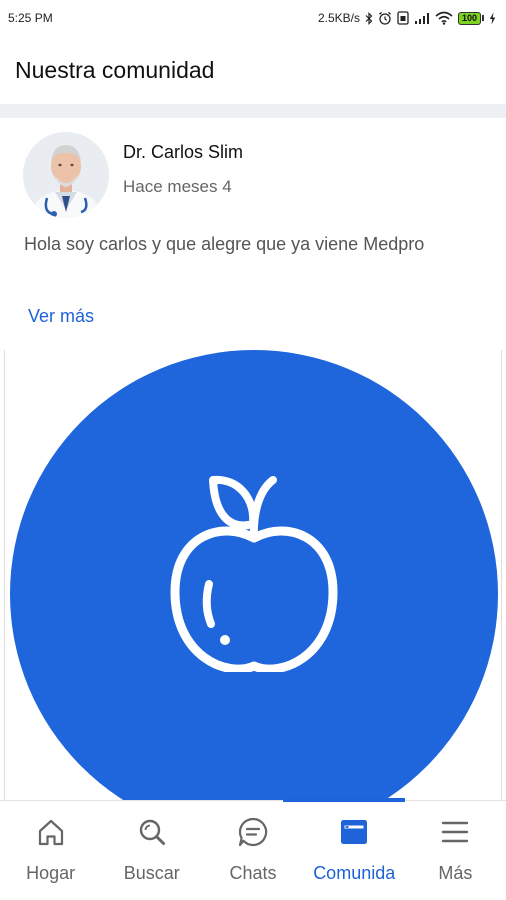 Image resolution: width=506 pixels, height=900 pixels. I want to click on alarm-icon, so click(385, 18).